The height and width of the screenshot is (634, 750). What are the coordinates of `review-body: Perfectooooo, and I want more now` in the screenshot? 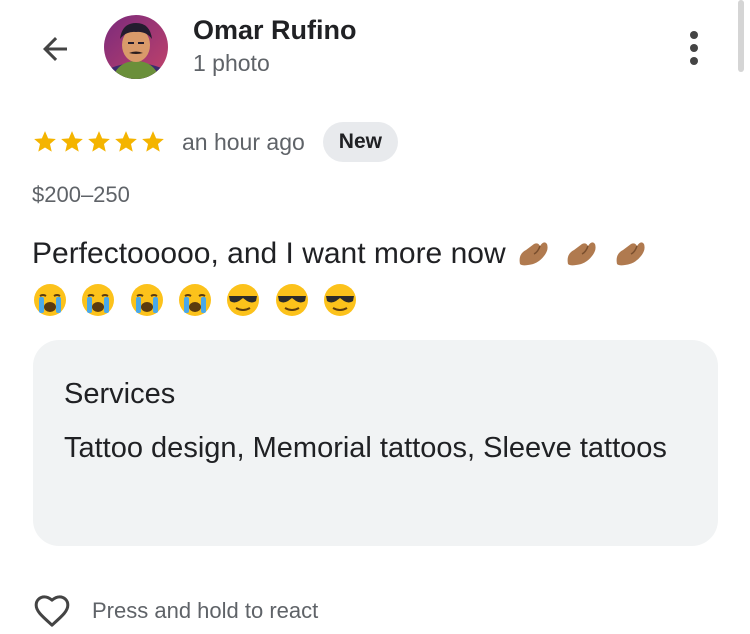 It's located at (372, 278).